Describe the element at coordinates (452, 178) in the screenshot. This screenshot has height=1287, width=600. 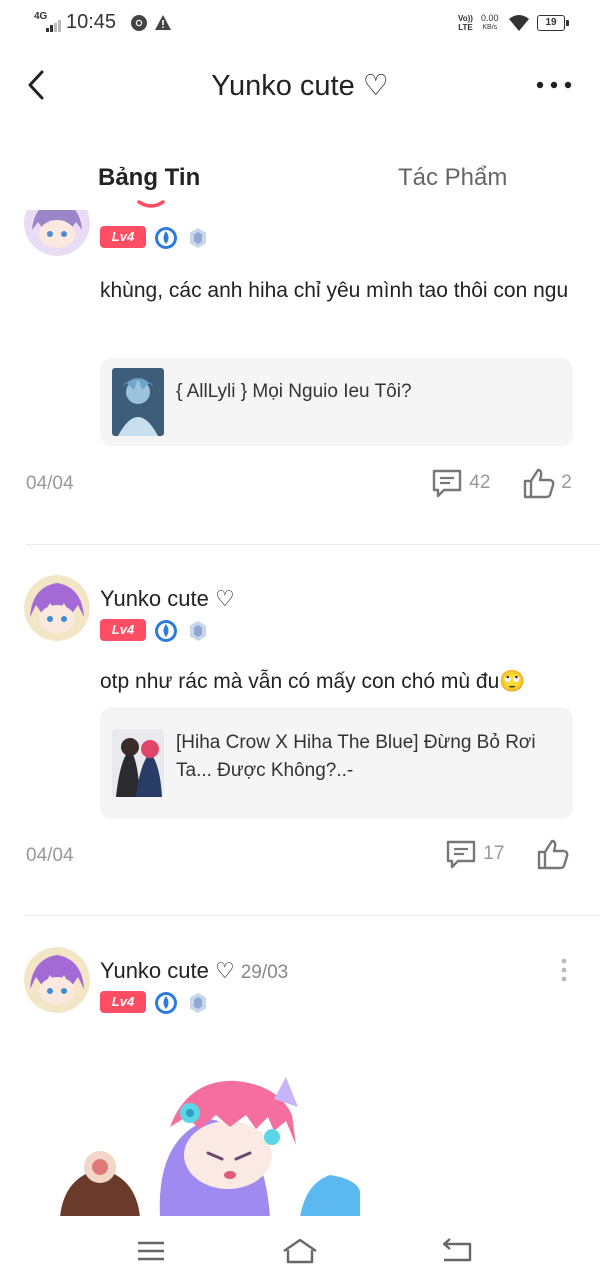
I see `tab-works: Tác Phẩm` at that location.